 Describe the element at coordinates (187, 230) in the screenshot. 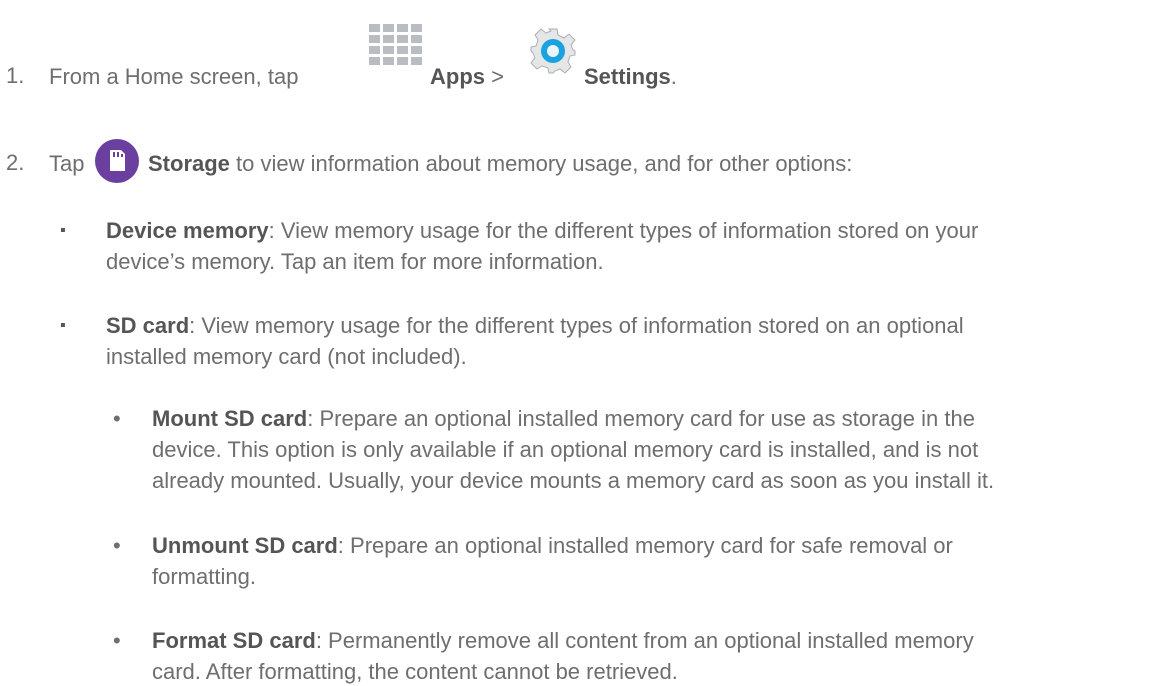

I see `bullet-term: Device memory` at that location.